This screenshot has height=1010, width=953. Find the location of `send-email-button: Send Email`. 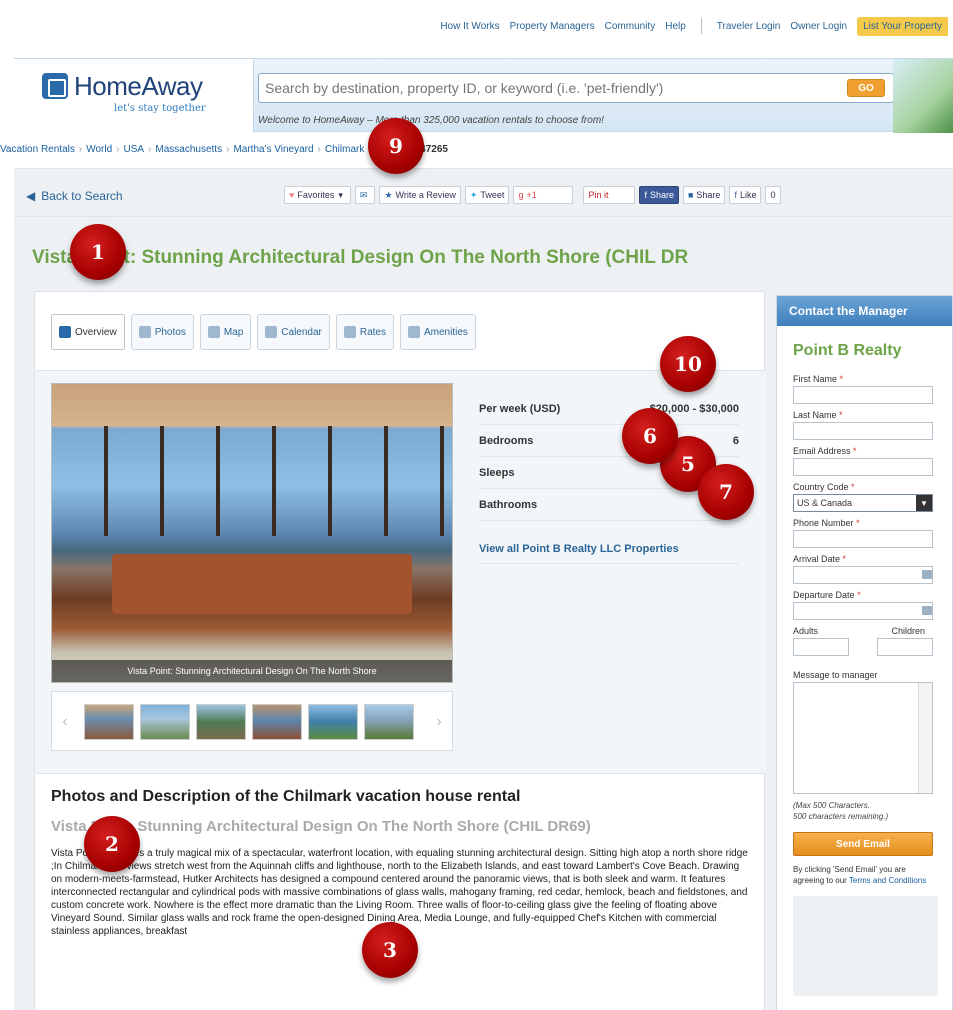

send-email-button: Send Email is located at coordinates (863, 844).